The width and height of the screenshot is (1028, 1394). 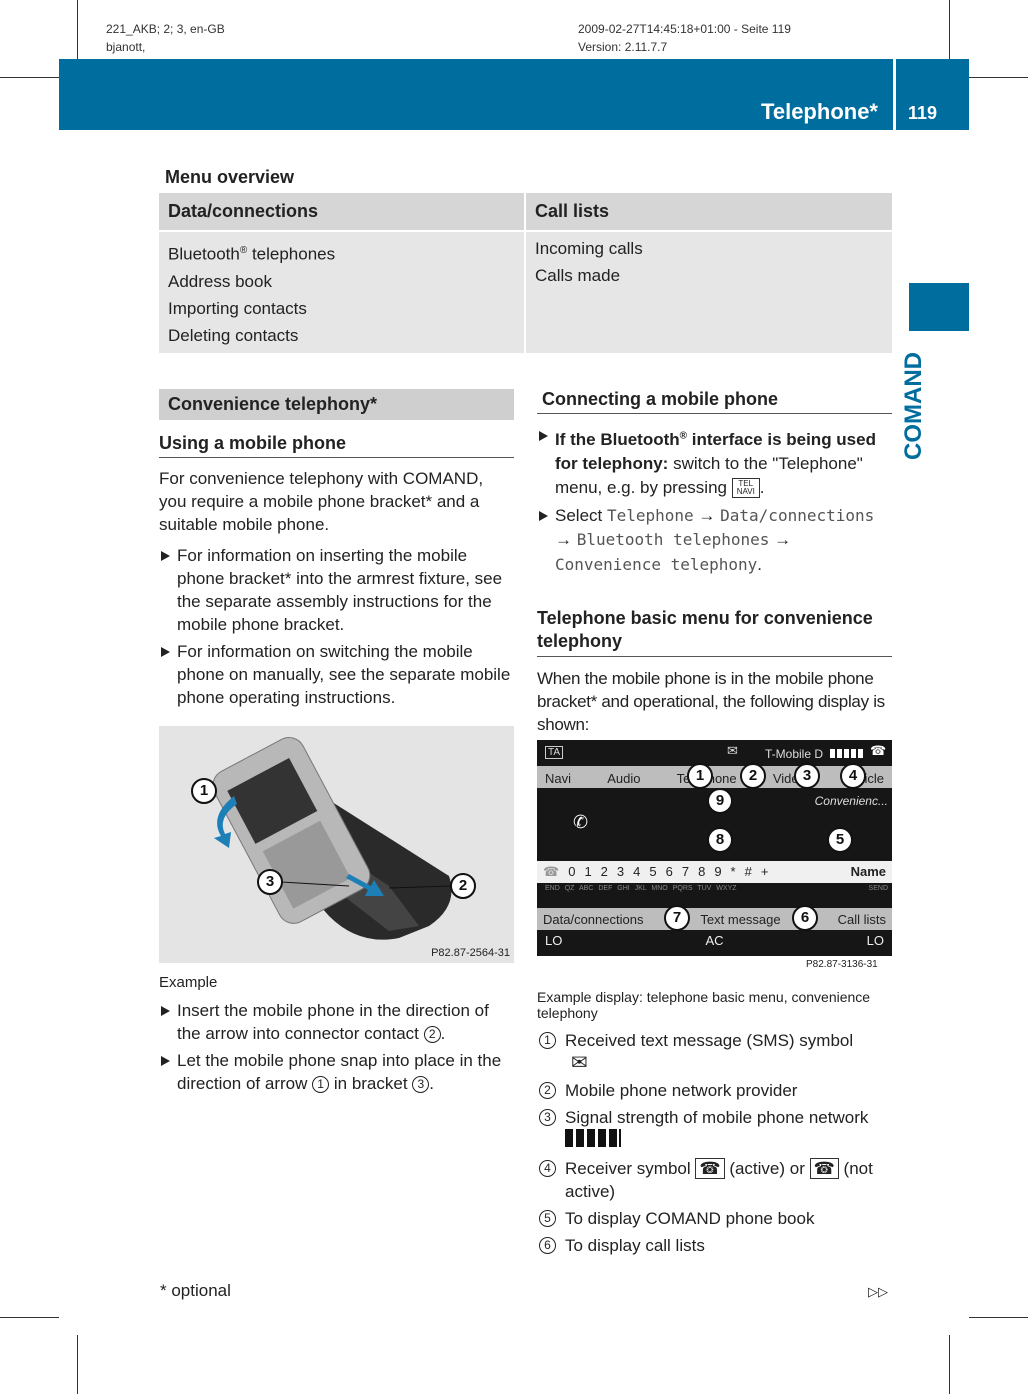 I want to click on step-text: Select, so click(x=579, y=515).